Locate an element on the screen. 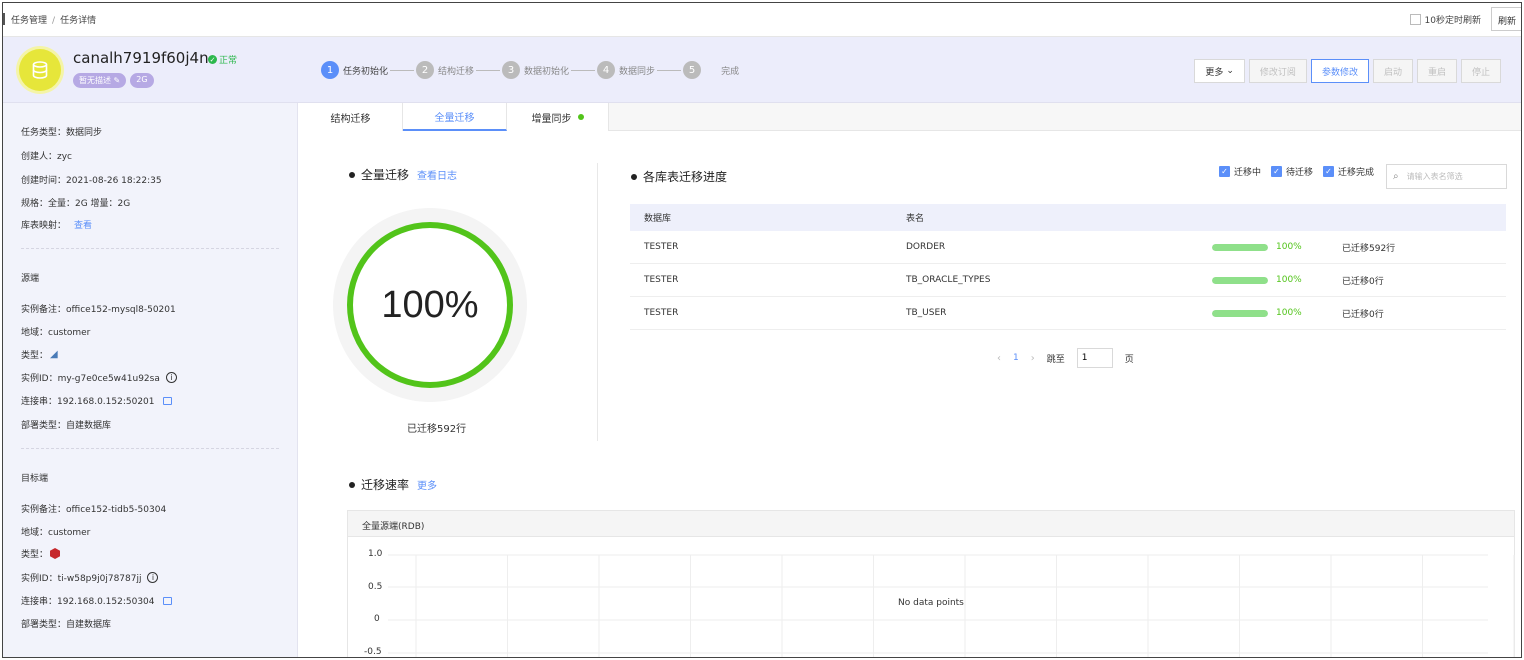 The width and height of the screenshot is (1524, 660). step-5-number: 5 is located at coordinates (692, 70).